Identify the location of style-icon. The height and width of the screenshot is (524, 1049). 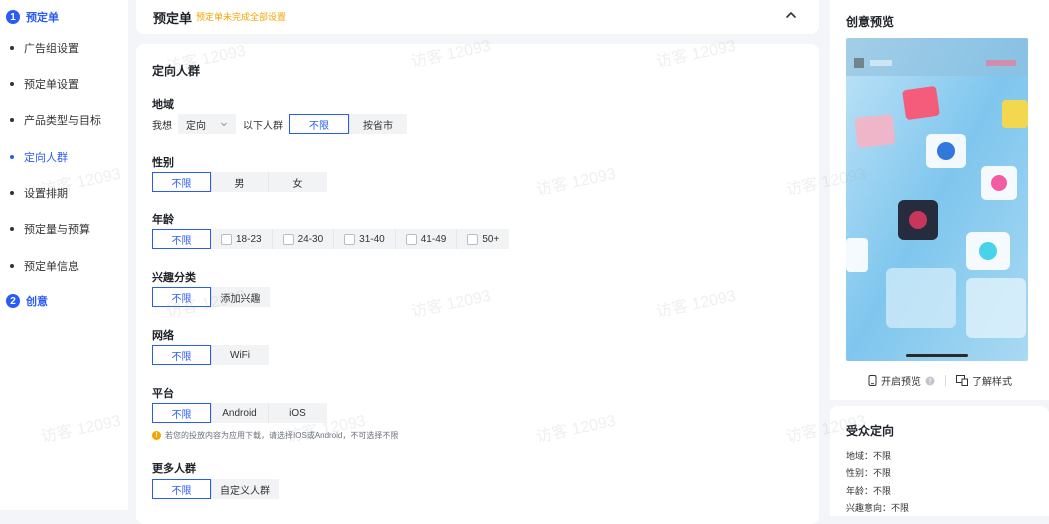
(962, 380).